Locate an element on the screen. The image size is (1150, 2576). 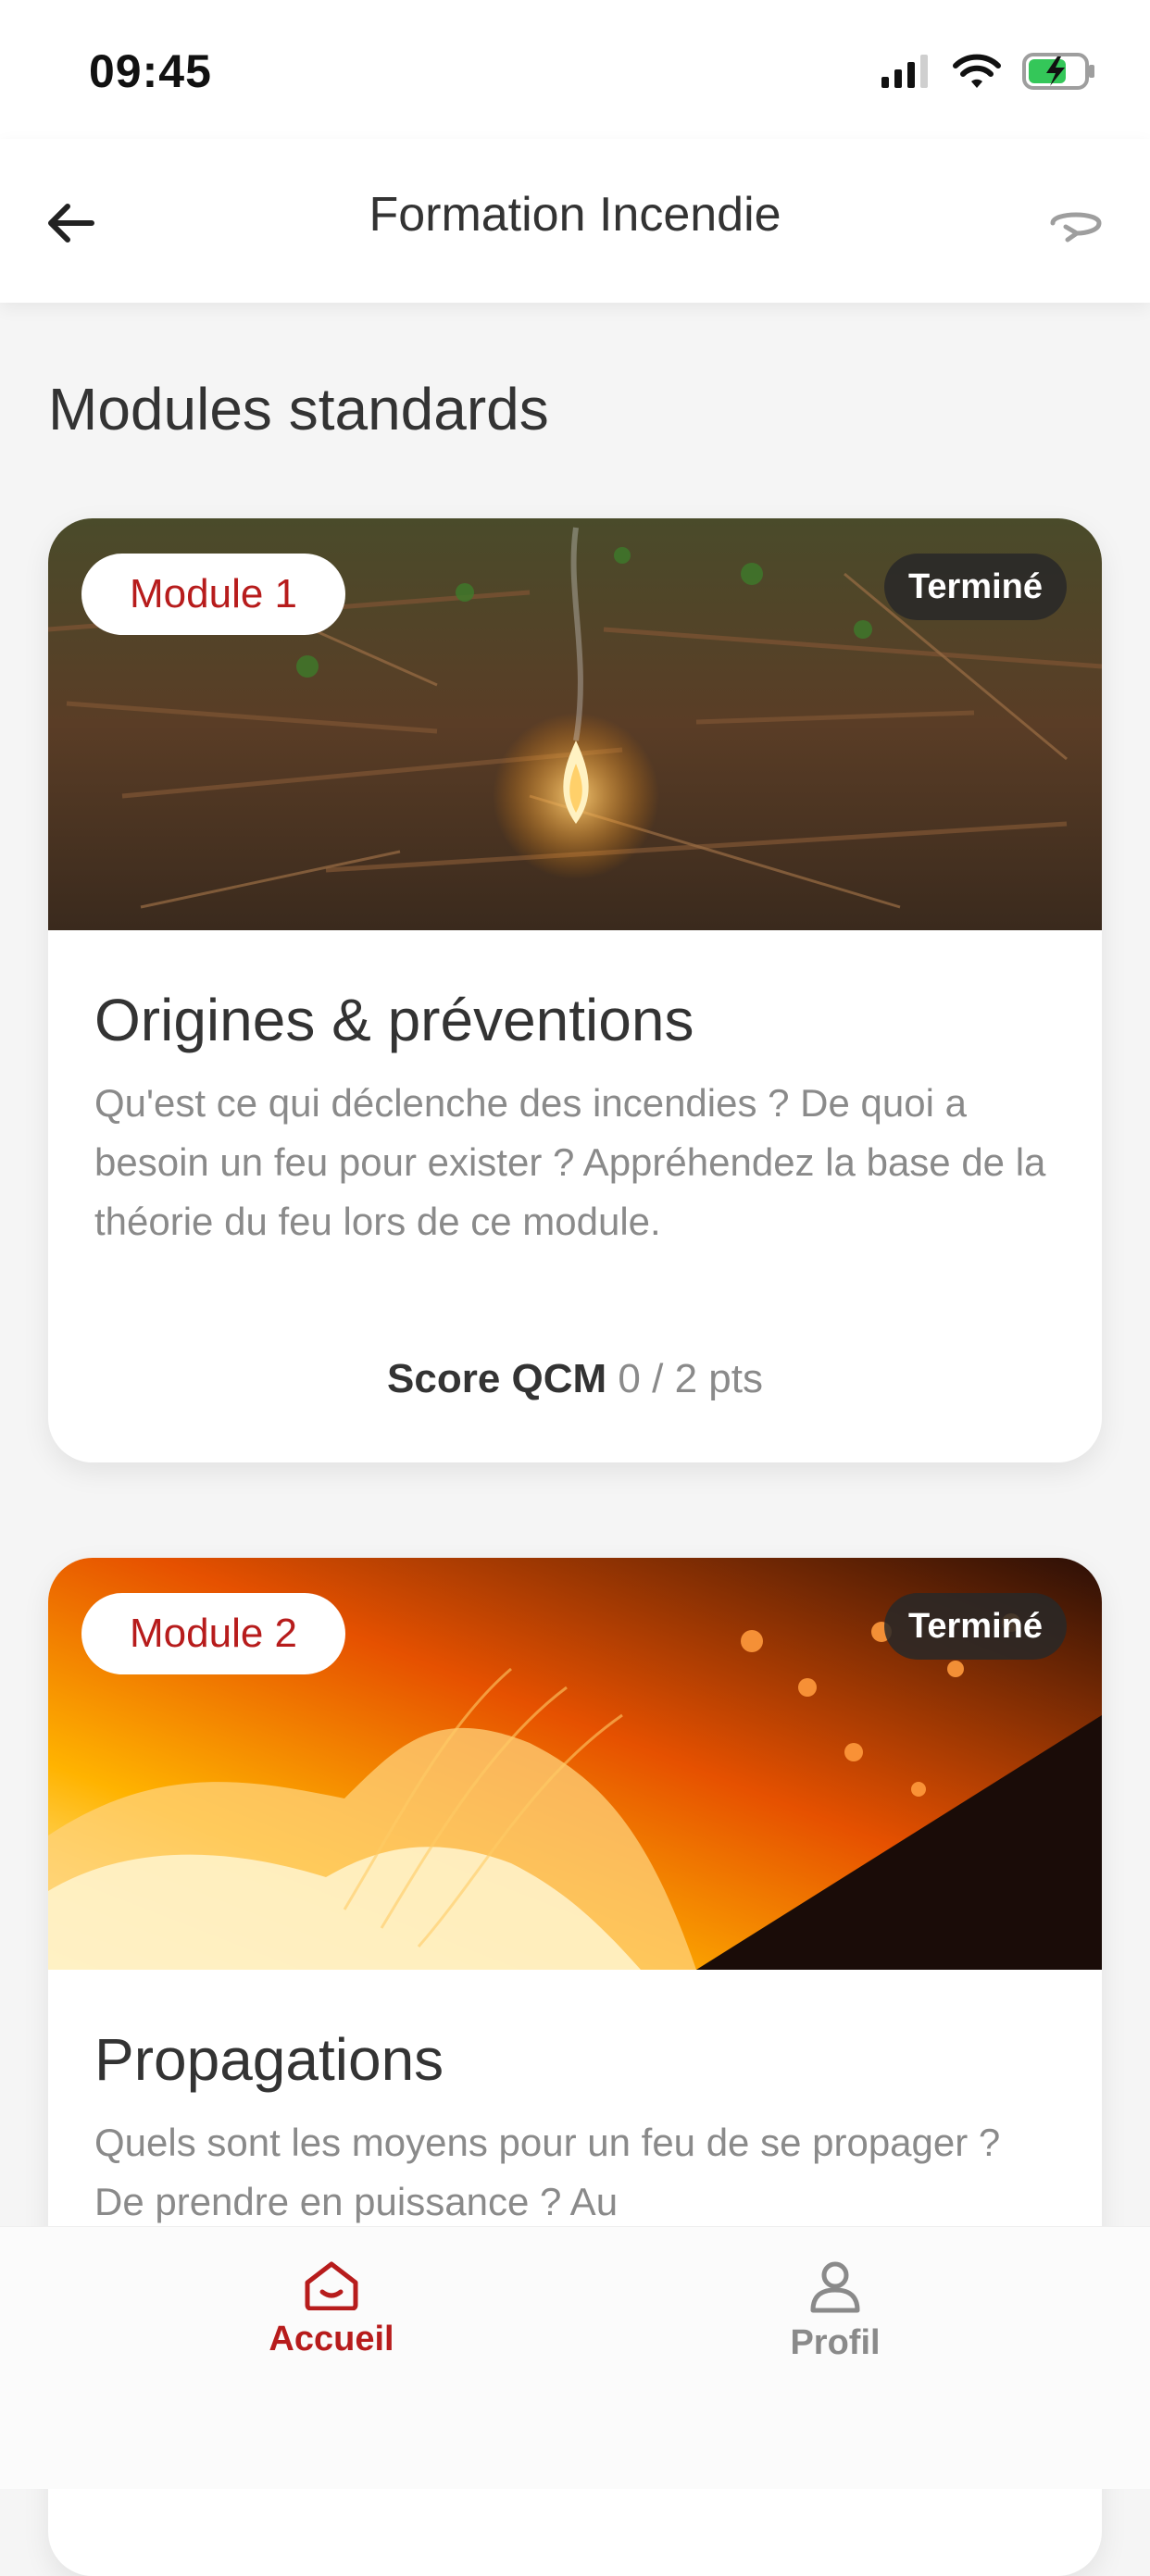
score-label: Score QCM is located at coordinates (497, 1378).